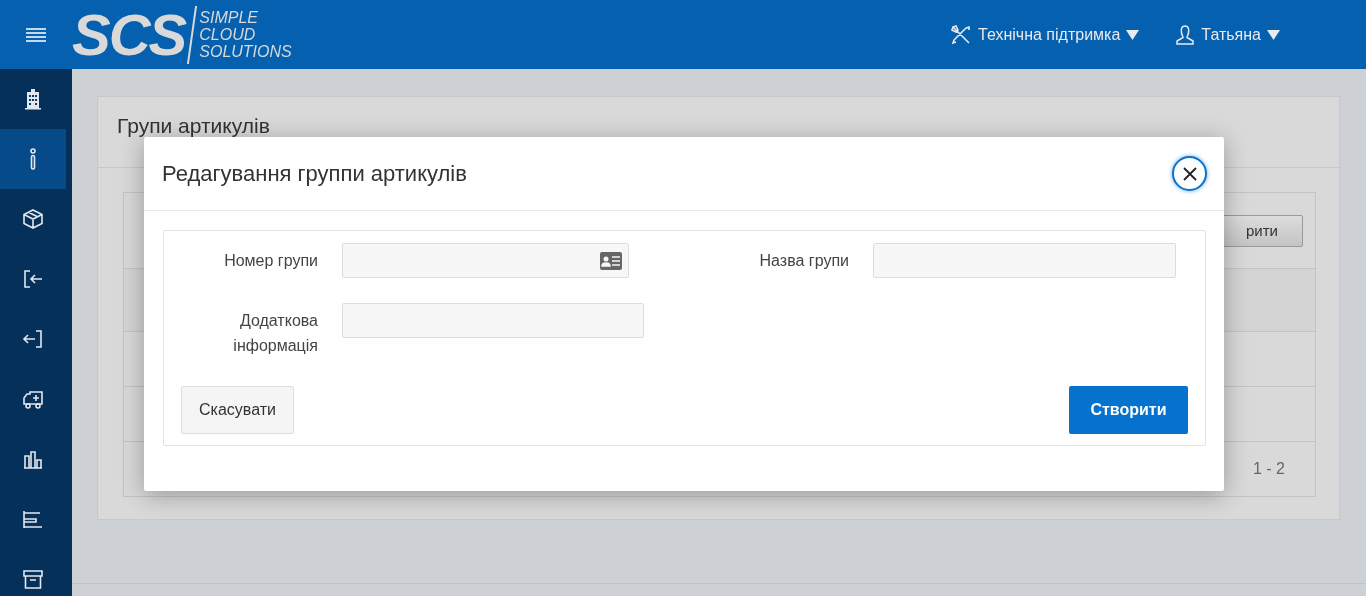 This screenshot has height=596, width=1366. What do you see at coordinates (275, 333) in the screenshot?
I see `field-label: Додаткова інформація` at bounding box center [275, 333].